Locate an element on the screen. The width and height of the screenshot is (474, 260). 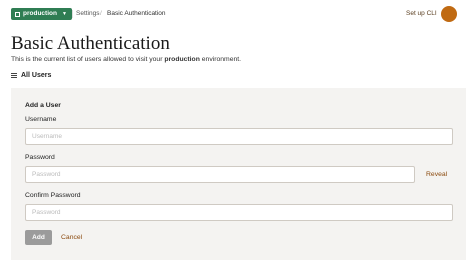
confirm-password-label: Confirm Password is located at coordinates (53, 195).